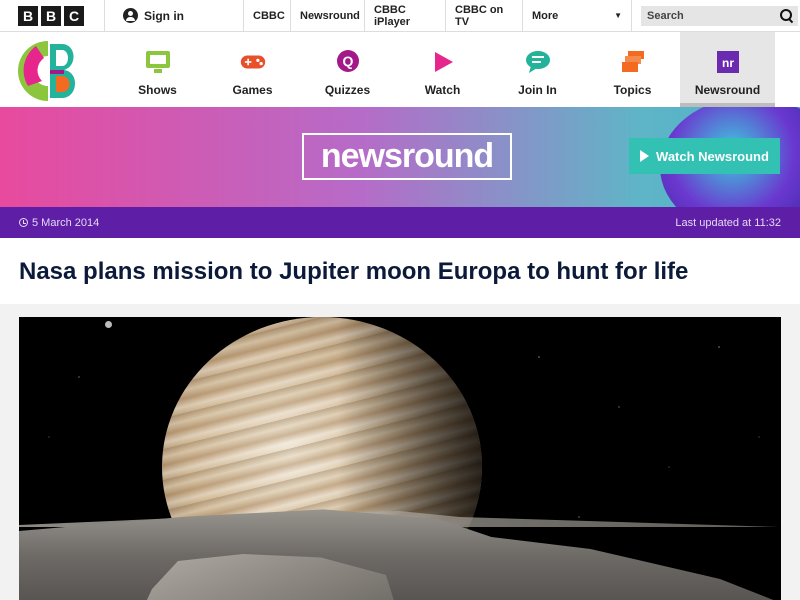  Describe the element at coordinates (108, 324) in the screenshot. I see `small-moon` at that location.